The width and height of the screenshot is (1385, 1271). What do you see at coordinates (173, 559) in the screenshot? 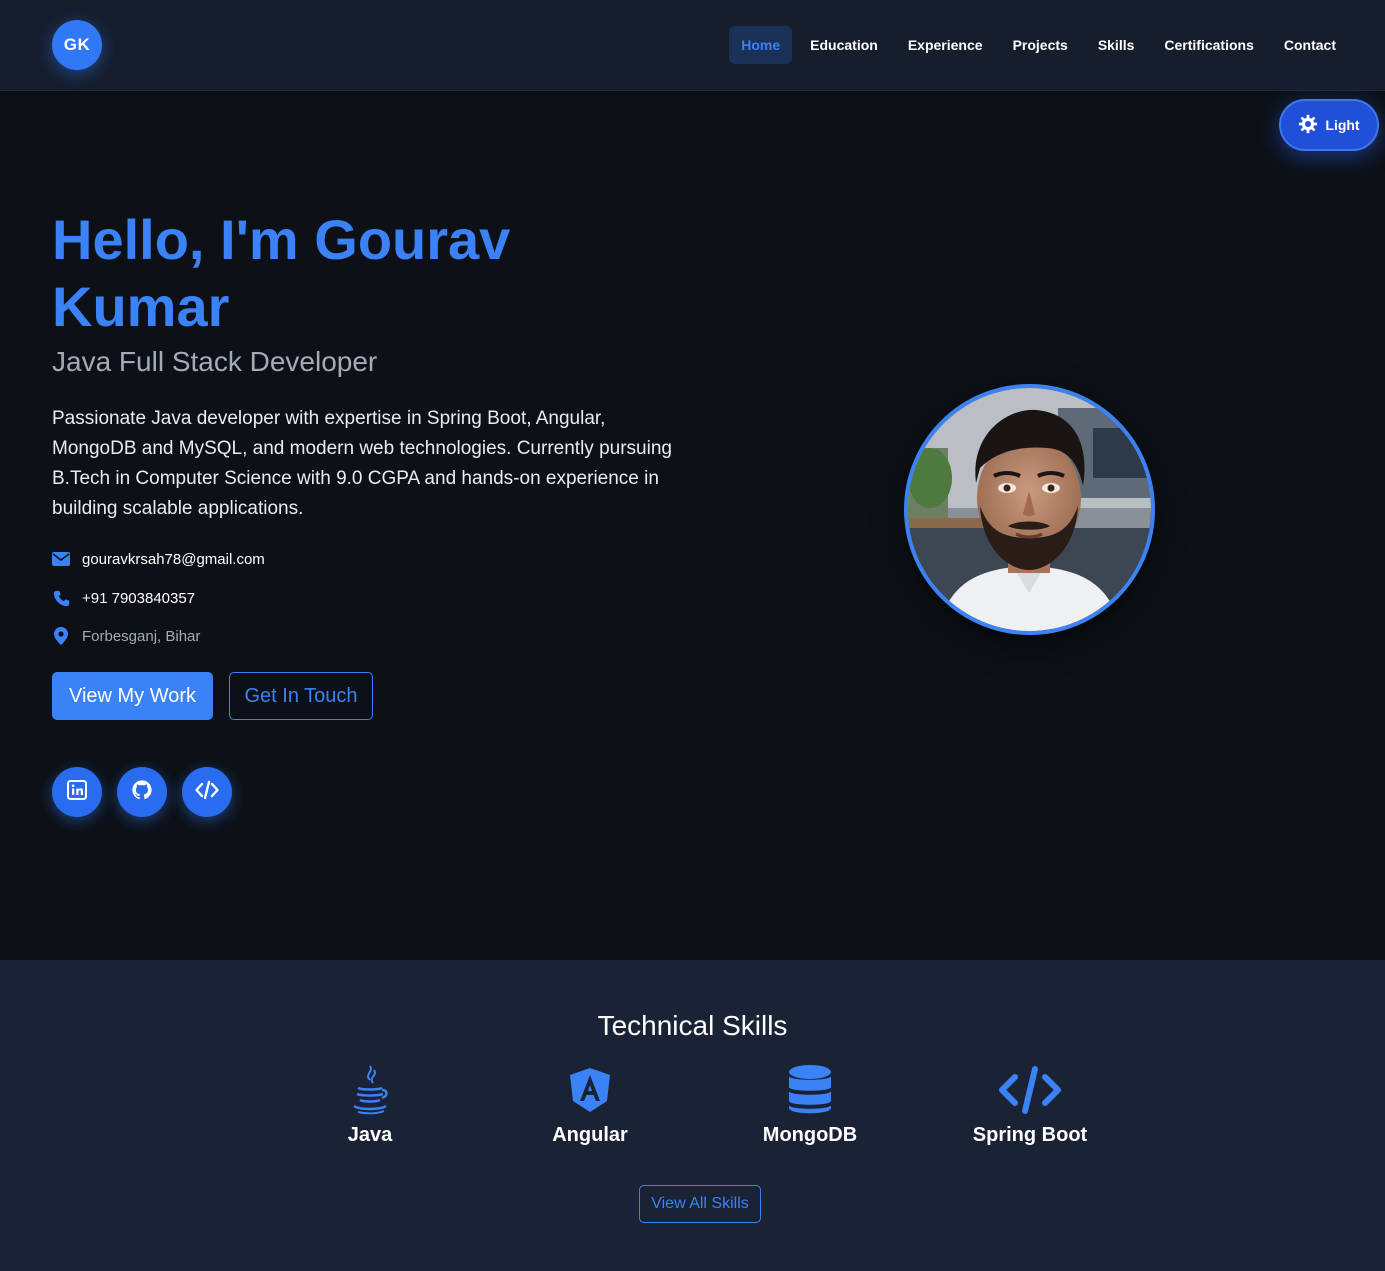
I see `contact-email-text: gouravkrsah78@gmail.com` at bounding box center [173, 559].